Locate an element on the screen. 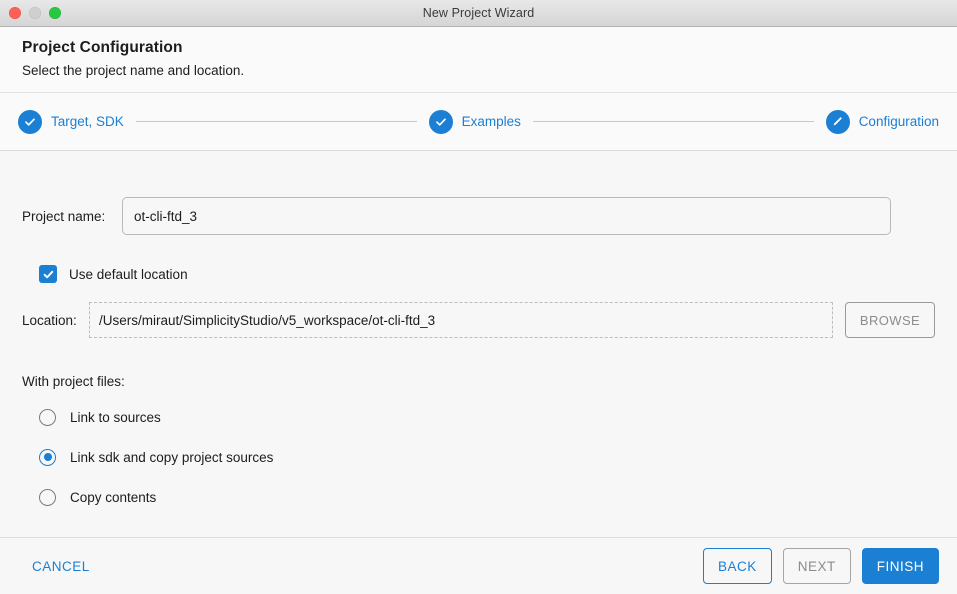 The width and height of the screenshot is (957, 594). cancel-button: CANCEL is located at coordinates (61, 566).